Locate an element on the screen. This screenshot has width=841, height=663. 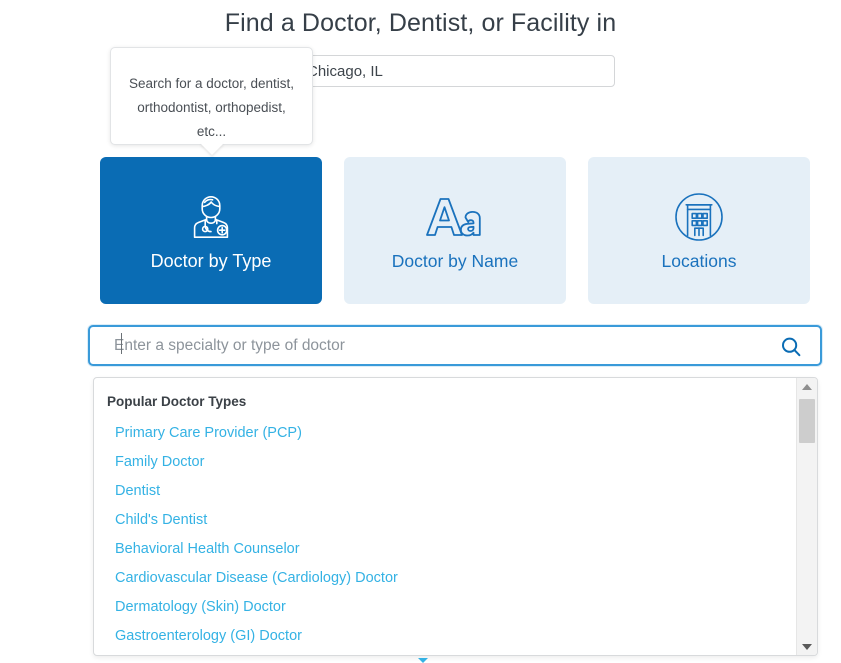
below-dropdown-caret-icon is located at coordinates (423, 660).